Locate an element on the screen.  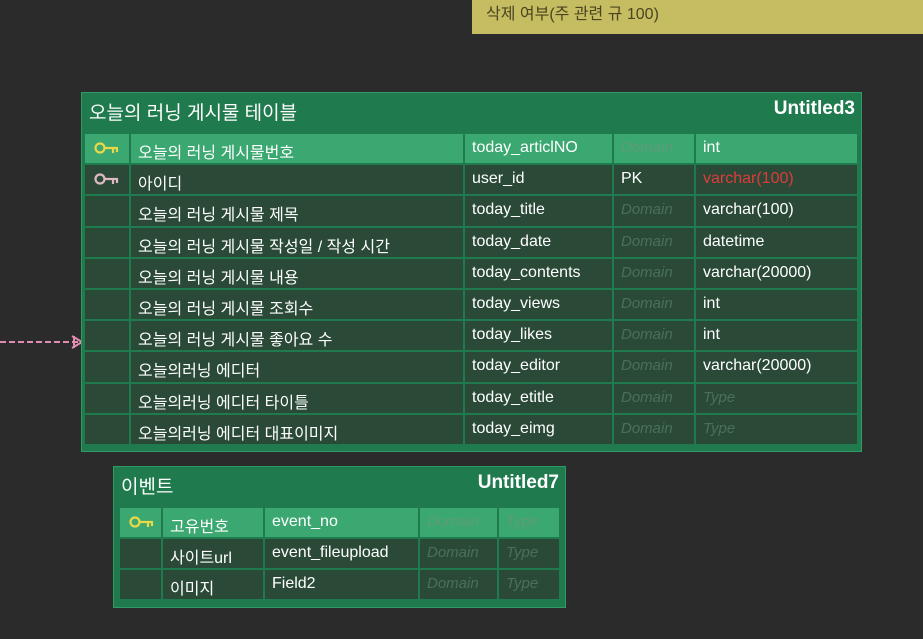
entity-schema: Untitled3 is located at coordinates (814, 108).